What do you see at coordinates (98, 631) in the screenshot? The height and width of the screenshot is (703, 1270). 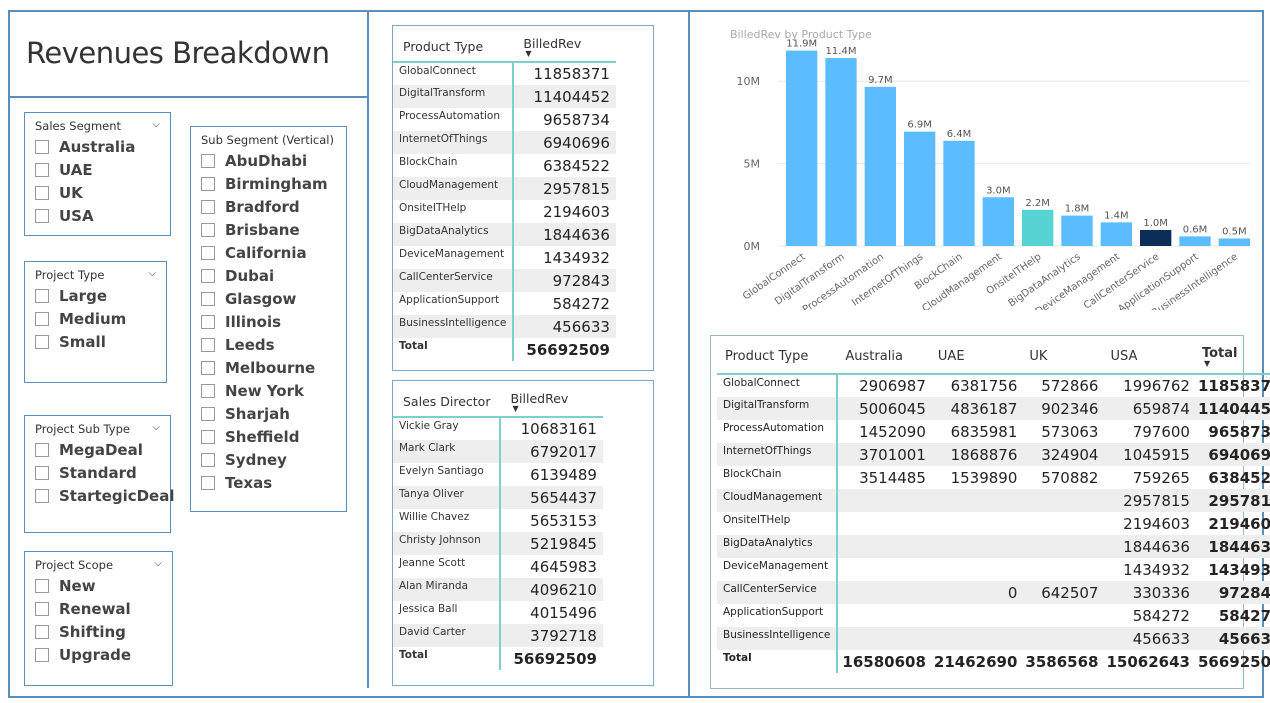 I see `slicer-option: Shifting` at bounding box center [98, 631].